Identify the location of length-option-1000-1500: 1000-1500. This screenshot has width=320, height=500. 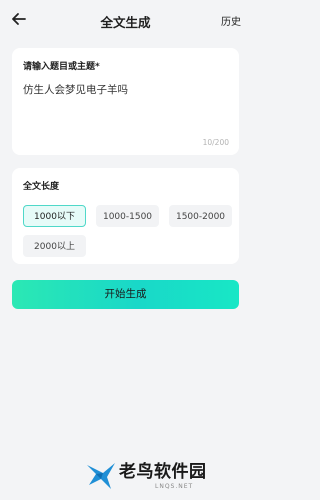
(127, 216).